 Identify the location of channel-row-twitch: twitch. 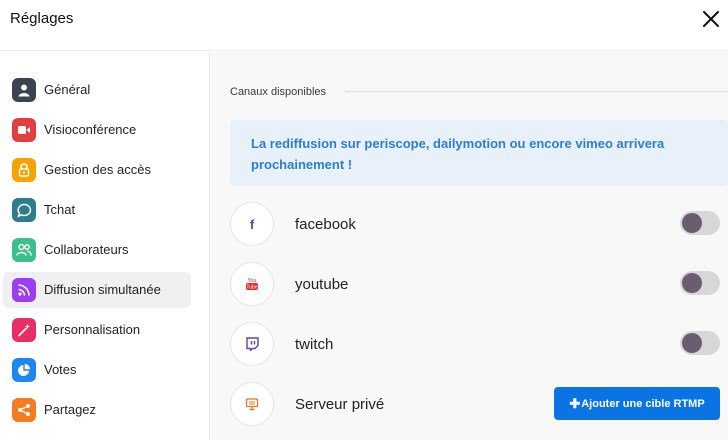
(479, 346).